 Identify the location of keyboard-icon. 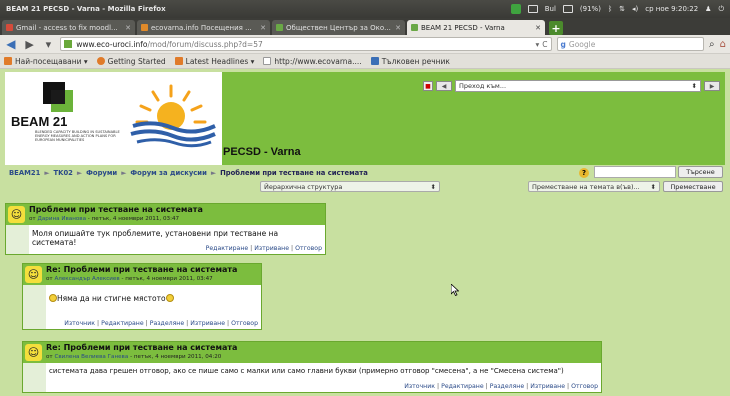
(532, 9).